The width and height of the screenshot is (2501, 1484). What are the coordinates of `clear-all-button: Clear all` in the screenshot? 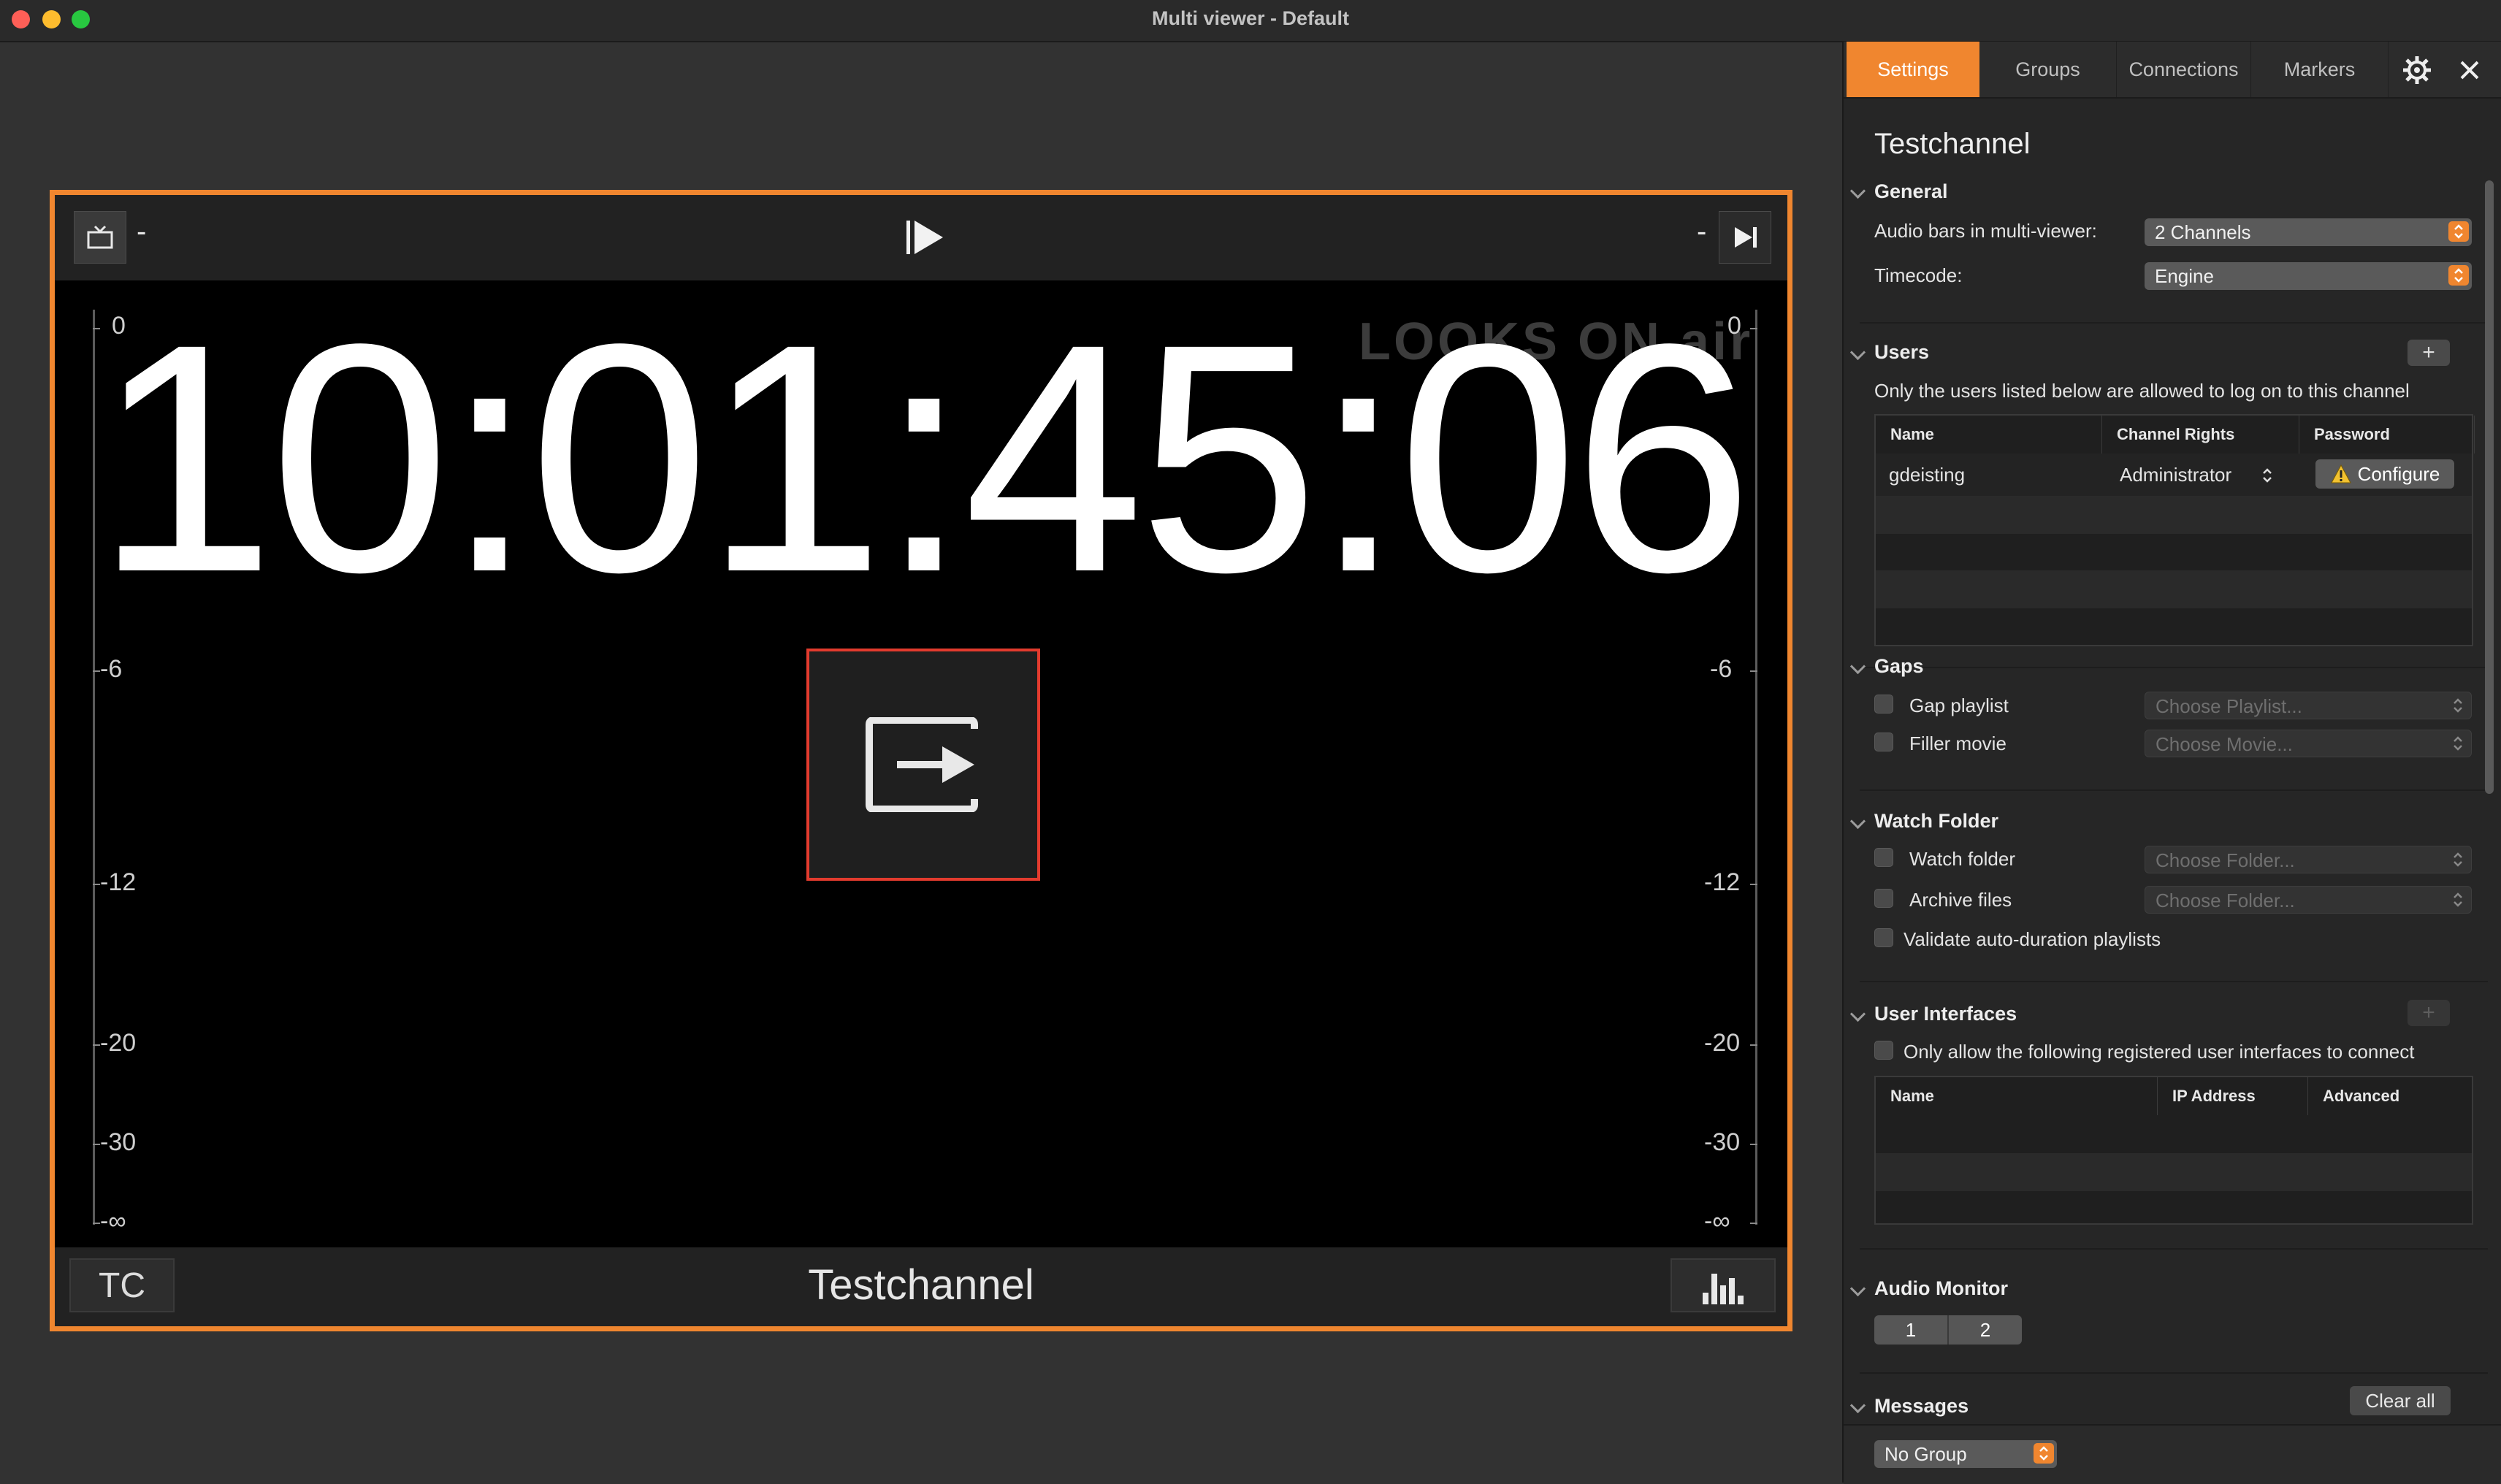 It's located at (2400, 1401).